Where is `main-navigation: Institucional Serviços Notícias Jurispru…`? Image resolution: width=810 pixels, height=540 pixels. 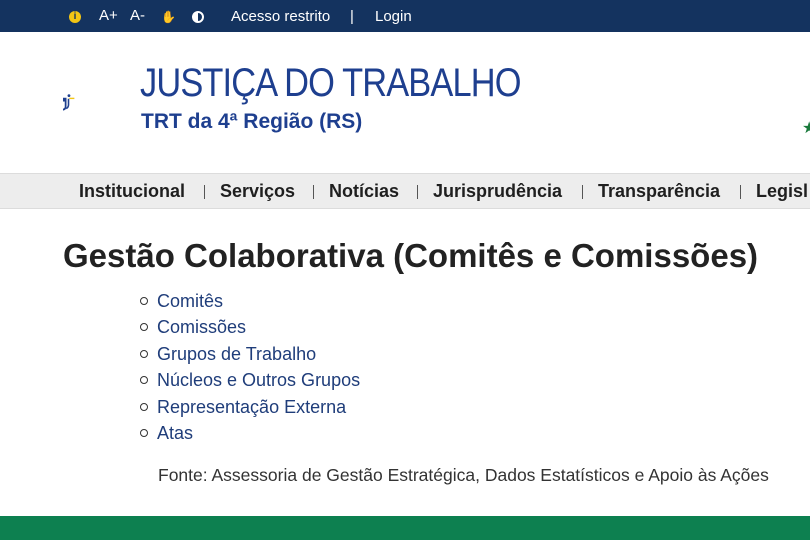 main-navigation: Institucional Serviços Notícias Jurispru… is located at coordinates (405, 191).